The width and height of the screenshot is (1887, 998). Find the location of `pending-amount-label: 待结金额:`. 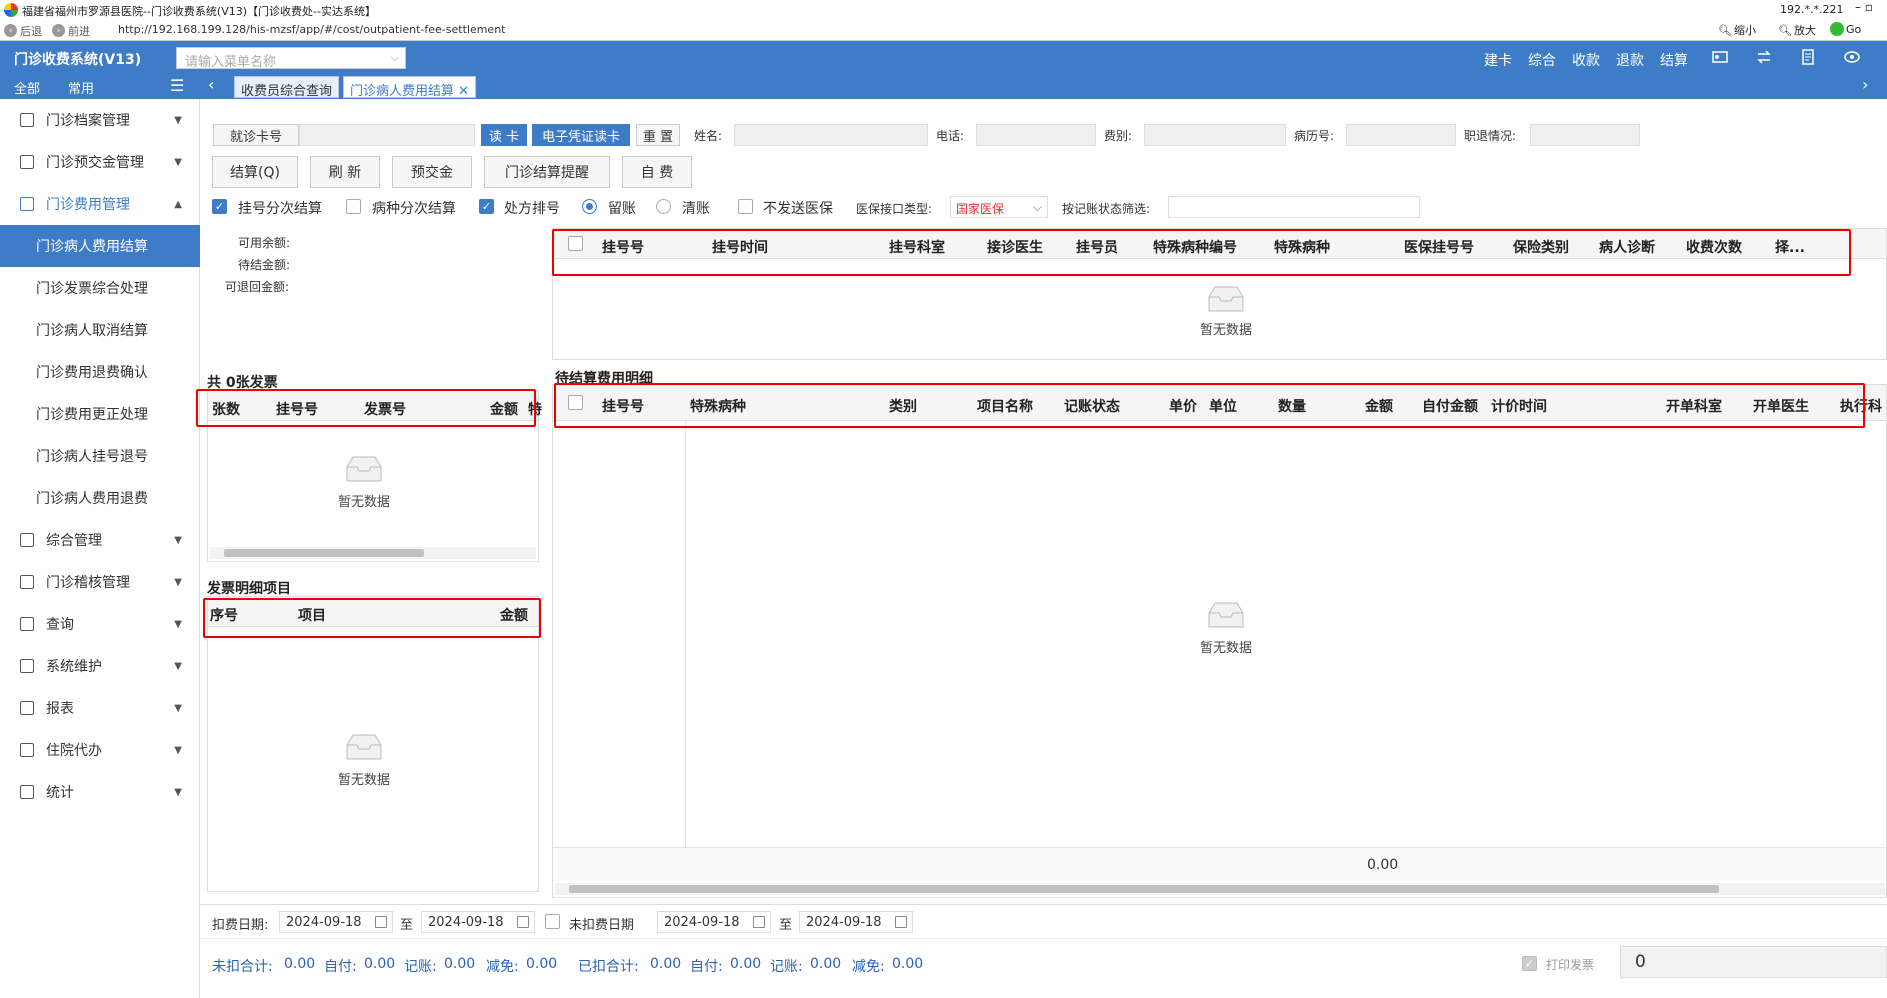

pending-amount-label: 待结金额: is located at coordinates (264, 265).